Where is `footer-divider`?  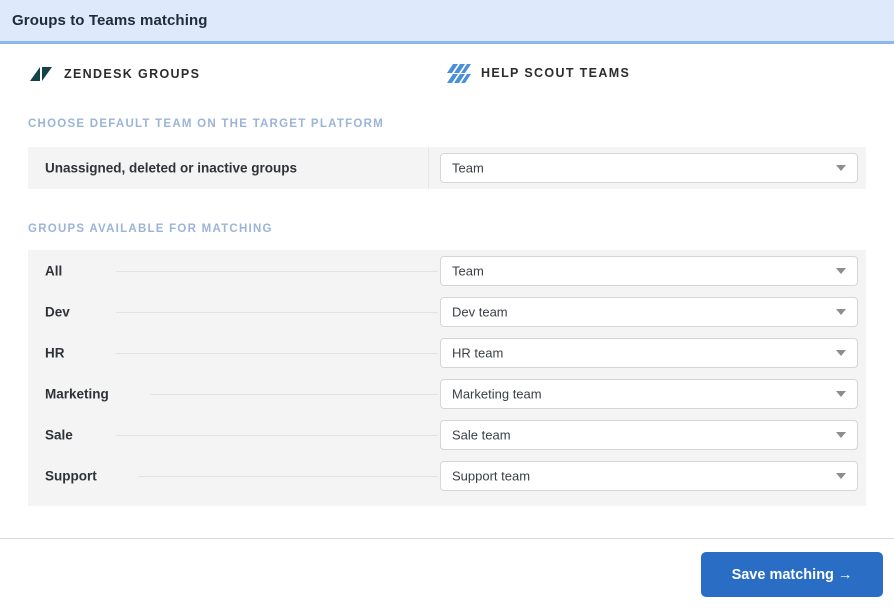
footer-divider is located at coordinates (447, 538).